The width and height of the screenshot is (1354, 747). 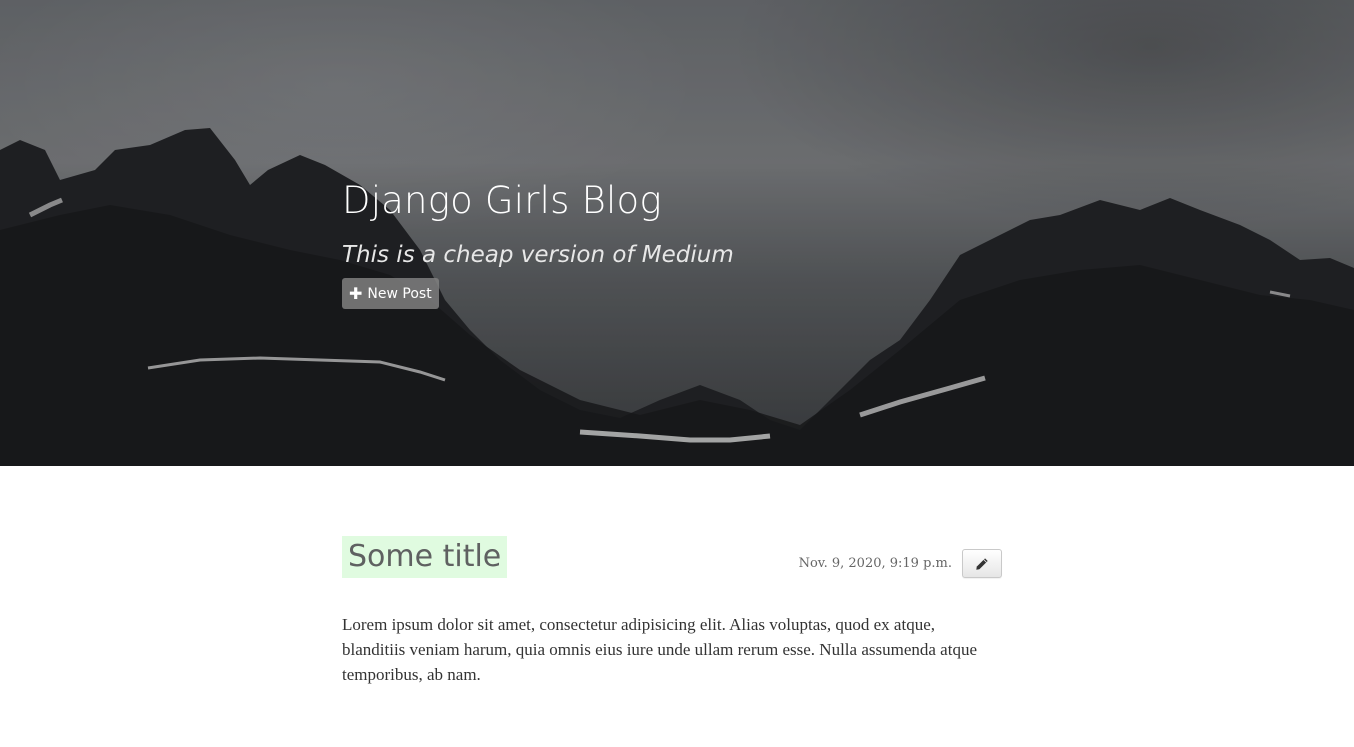 I want to click on site-title: Django Girls Blog, so click(x=692, y=201).